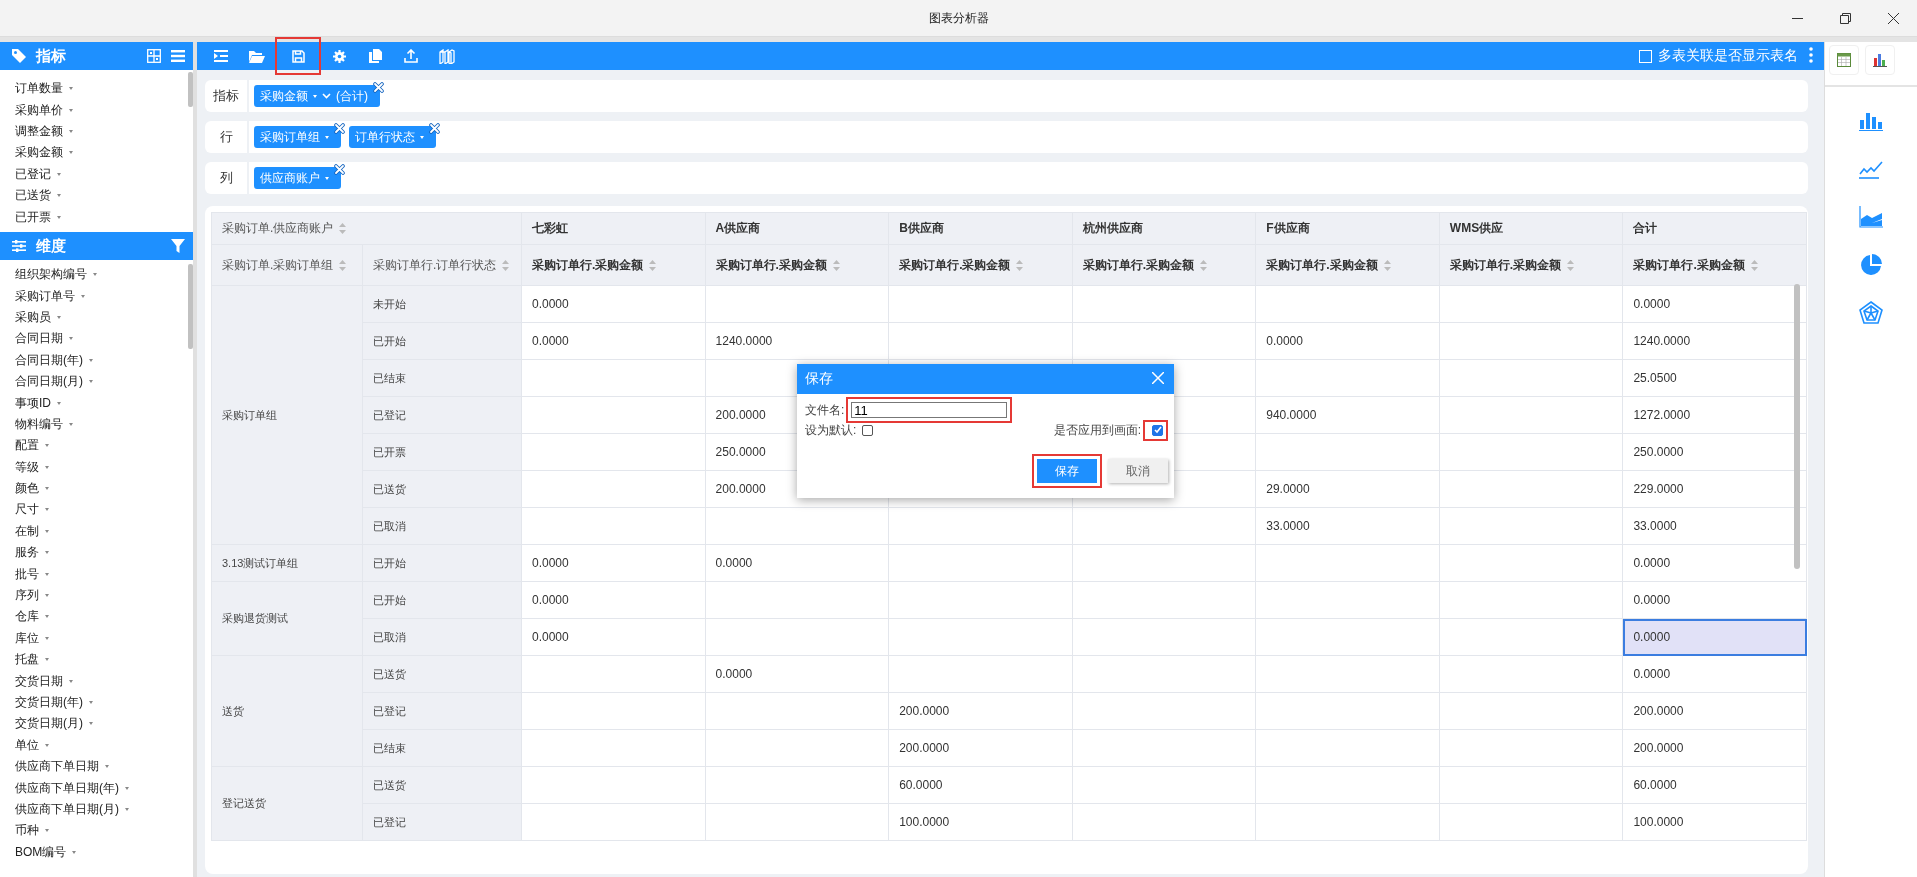 Image resolution: width=1917 pixels, height=877 pixels. What do you see at coordinates (51, 56) in the screenshot?
I see `panel-title: 指标` at bounding box center [51, 56].